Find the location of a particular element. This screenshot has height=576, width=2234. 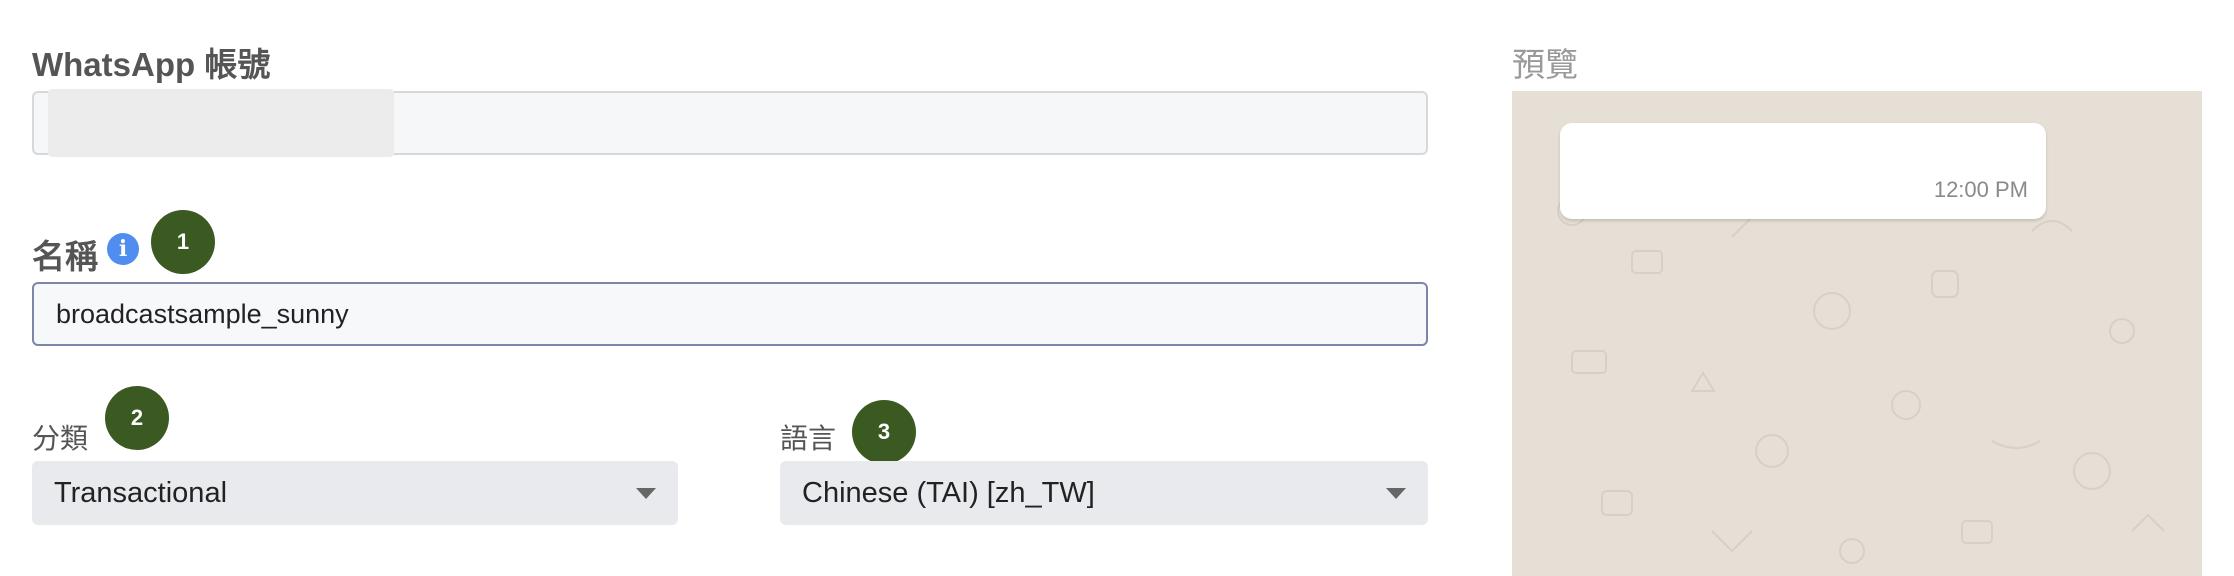

category-value: Transactional is located at coordinates (141, 492).